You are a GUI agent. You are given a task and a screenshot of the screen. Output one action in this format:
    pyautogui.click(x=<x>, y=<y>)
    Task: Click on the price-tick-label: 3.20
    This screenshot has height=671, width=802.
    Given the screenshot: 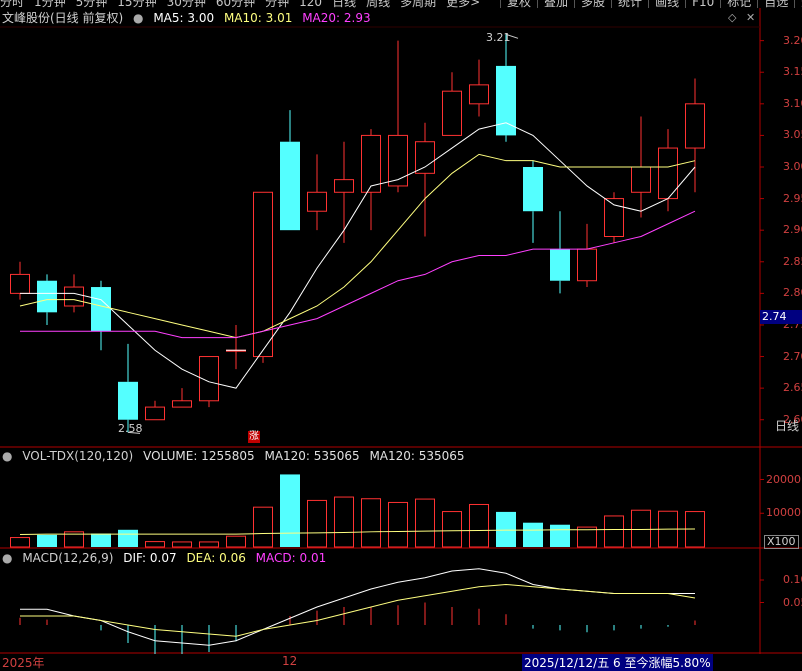 What is the action you would take?
    pyautogui.click(x=792, y=40)
    